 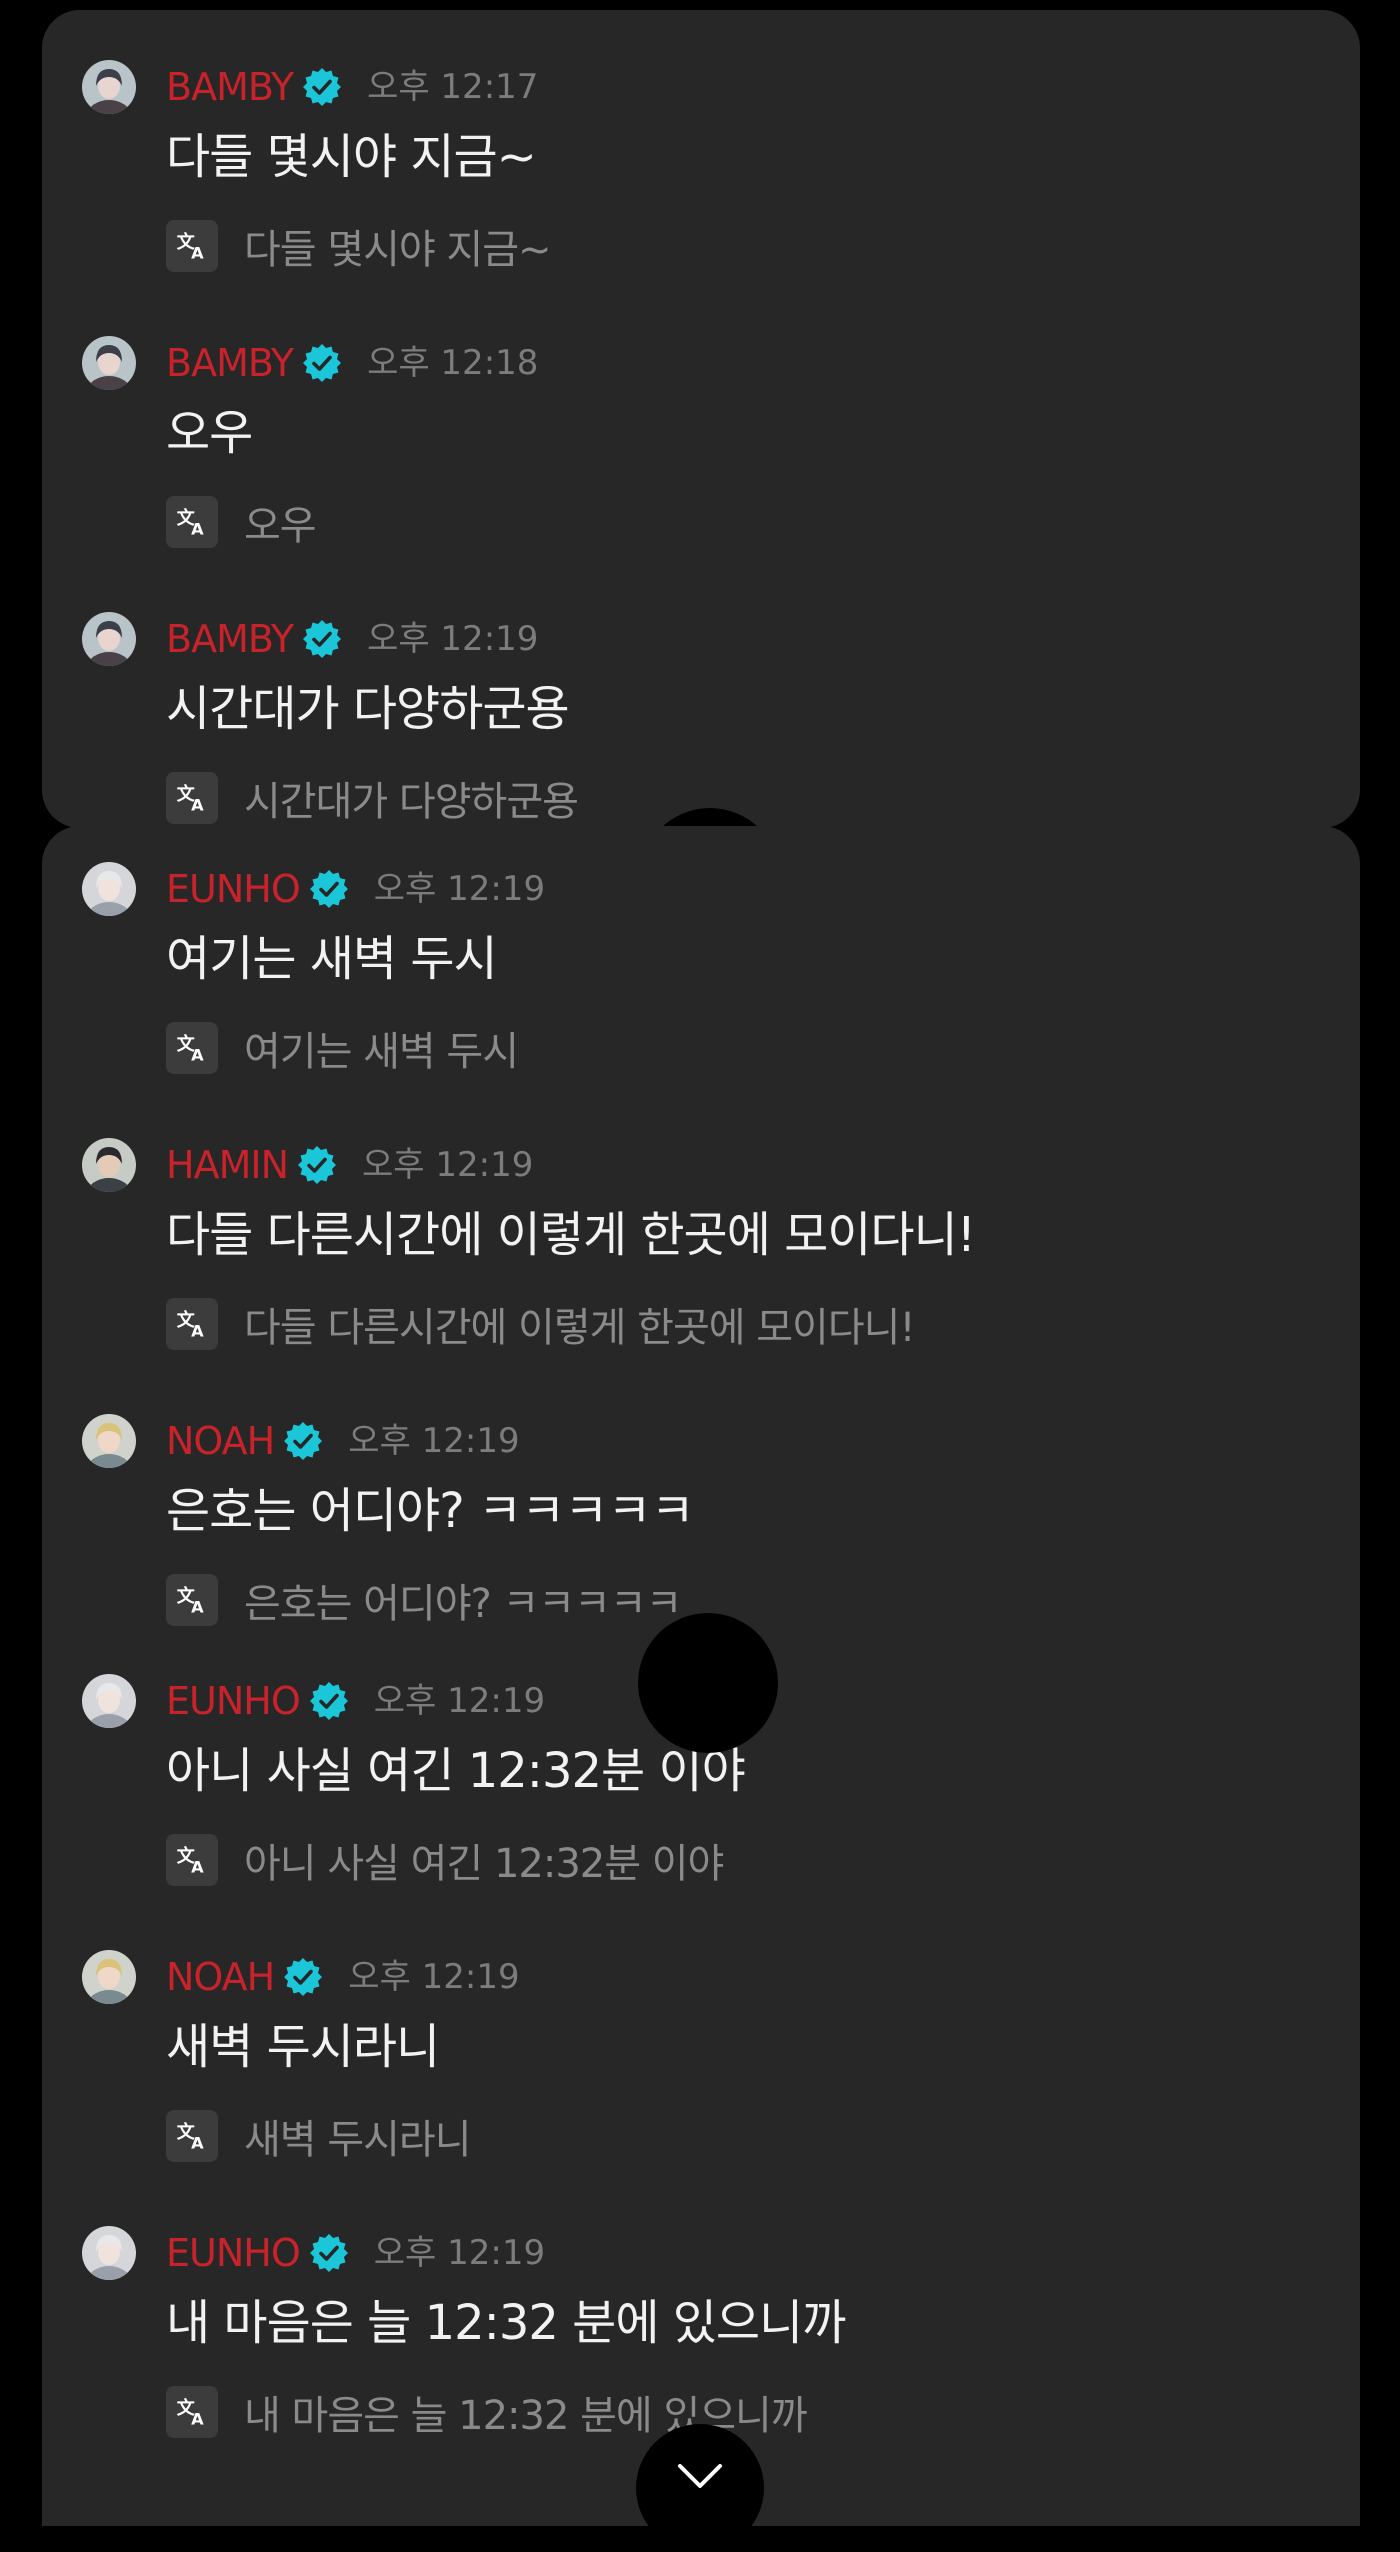 I want to click on avatar-hamin, so click(x=109, y=1165).